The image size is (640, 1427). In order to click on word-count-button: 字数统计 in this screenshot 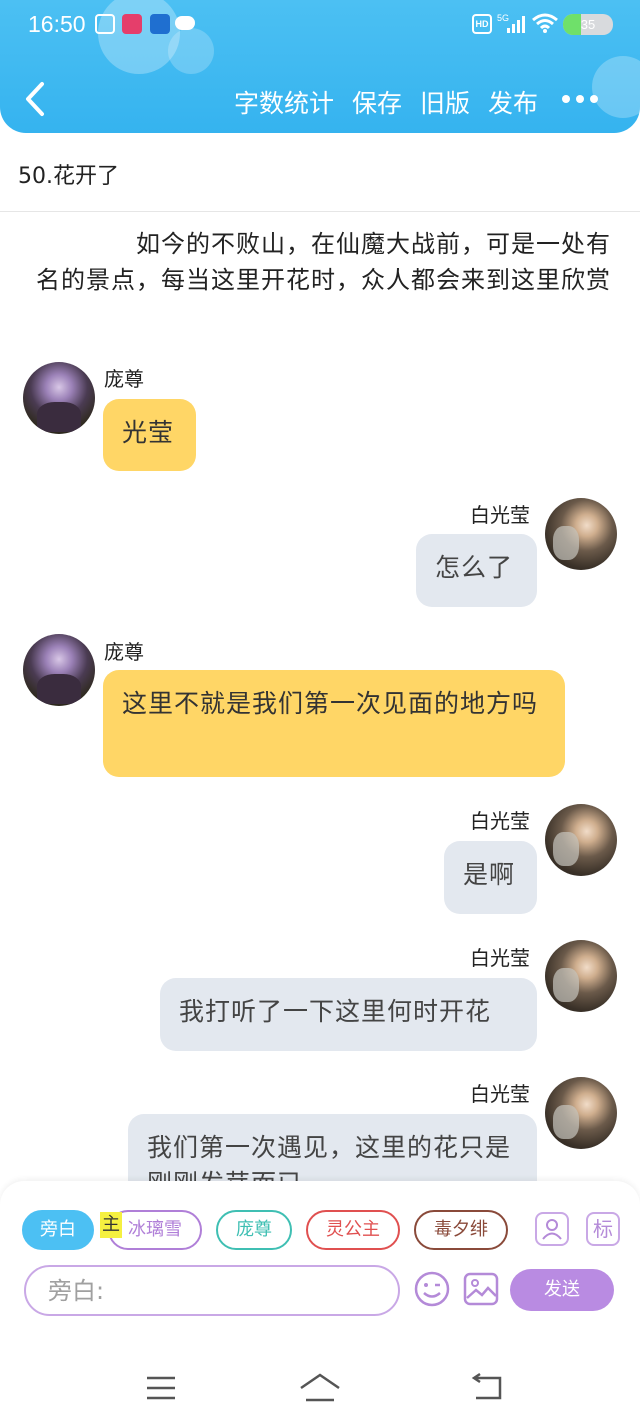, I will do `click(284, 102)`.